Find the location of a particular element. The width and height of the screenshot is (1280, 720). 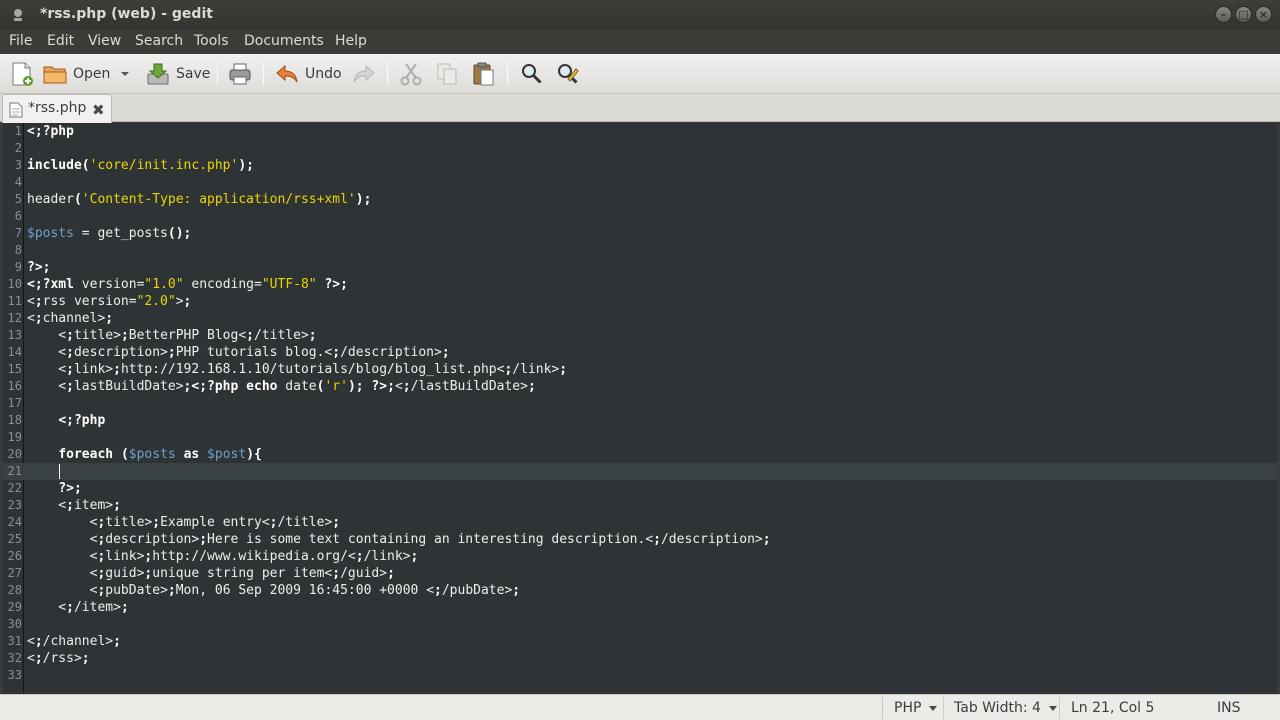

line-number: 23 is located at coordinates (14, 505).